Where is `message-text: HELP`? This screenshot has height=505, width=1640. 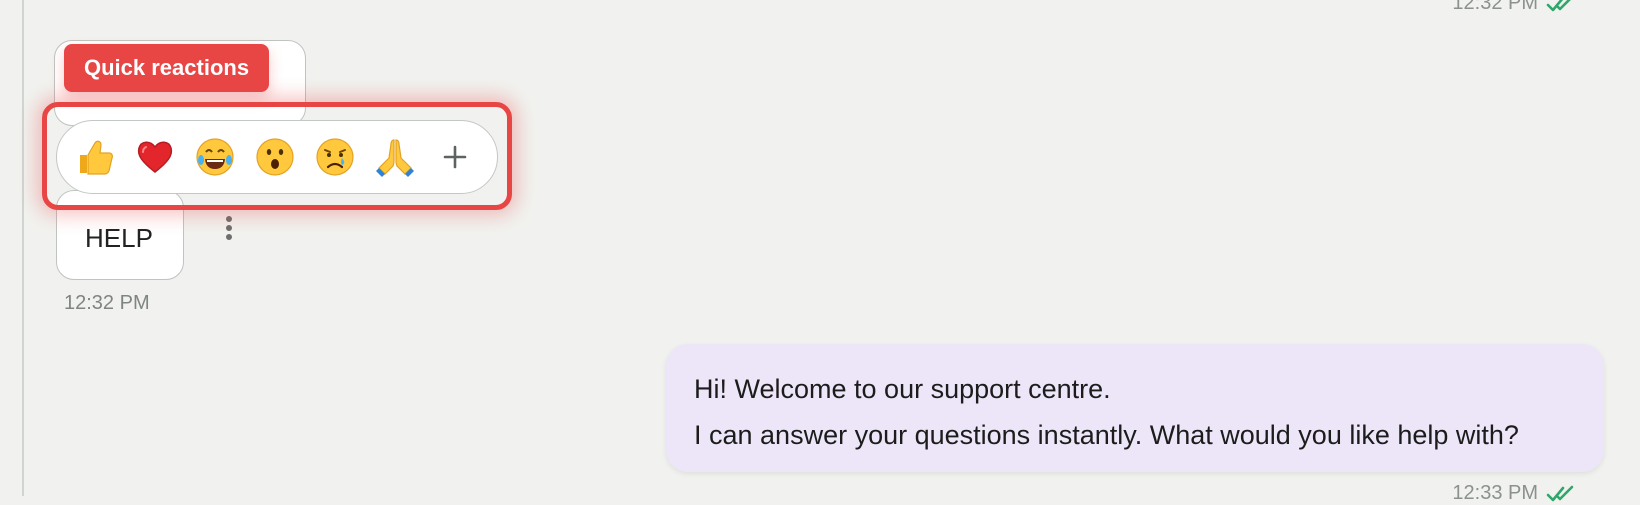 message-text: HELP is located at coordinates (119, 238).